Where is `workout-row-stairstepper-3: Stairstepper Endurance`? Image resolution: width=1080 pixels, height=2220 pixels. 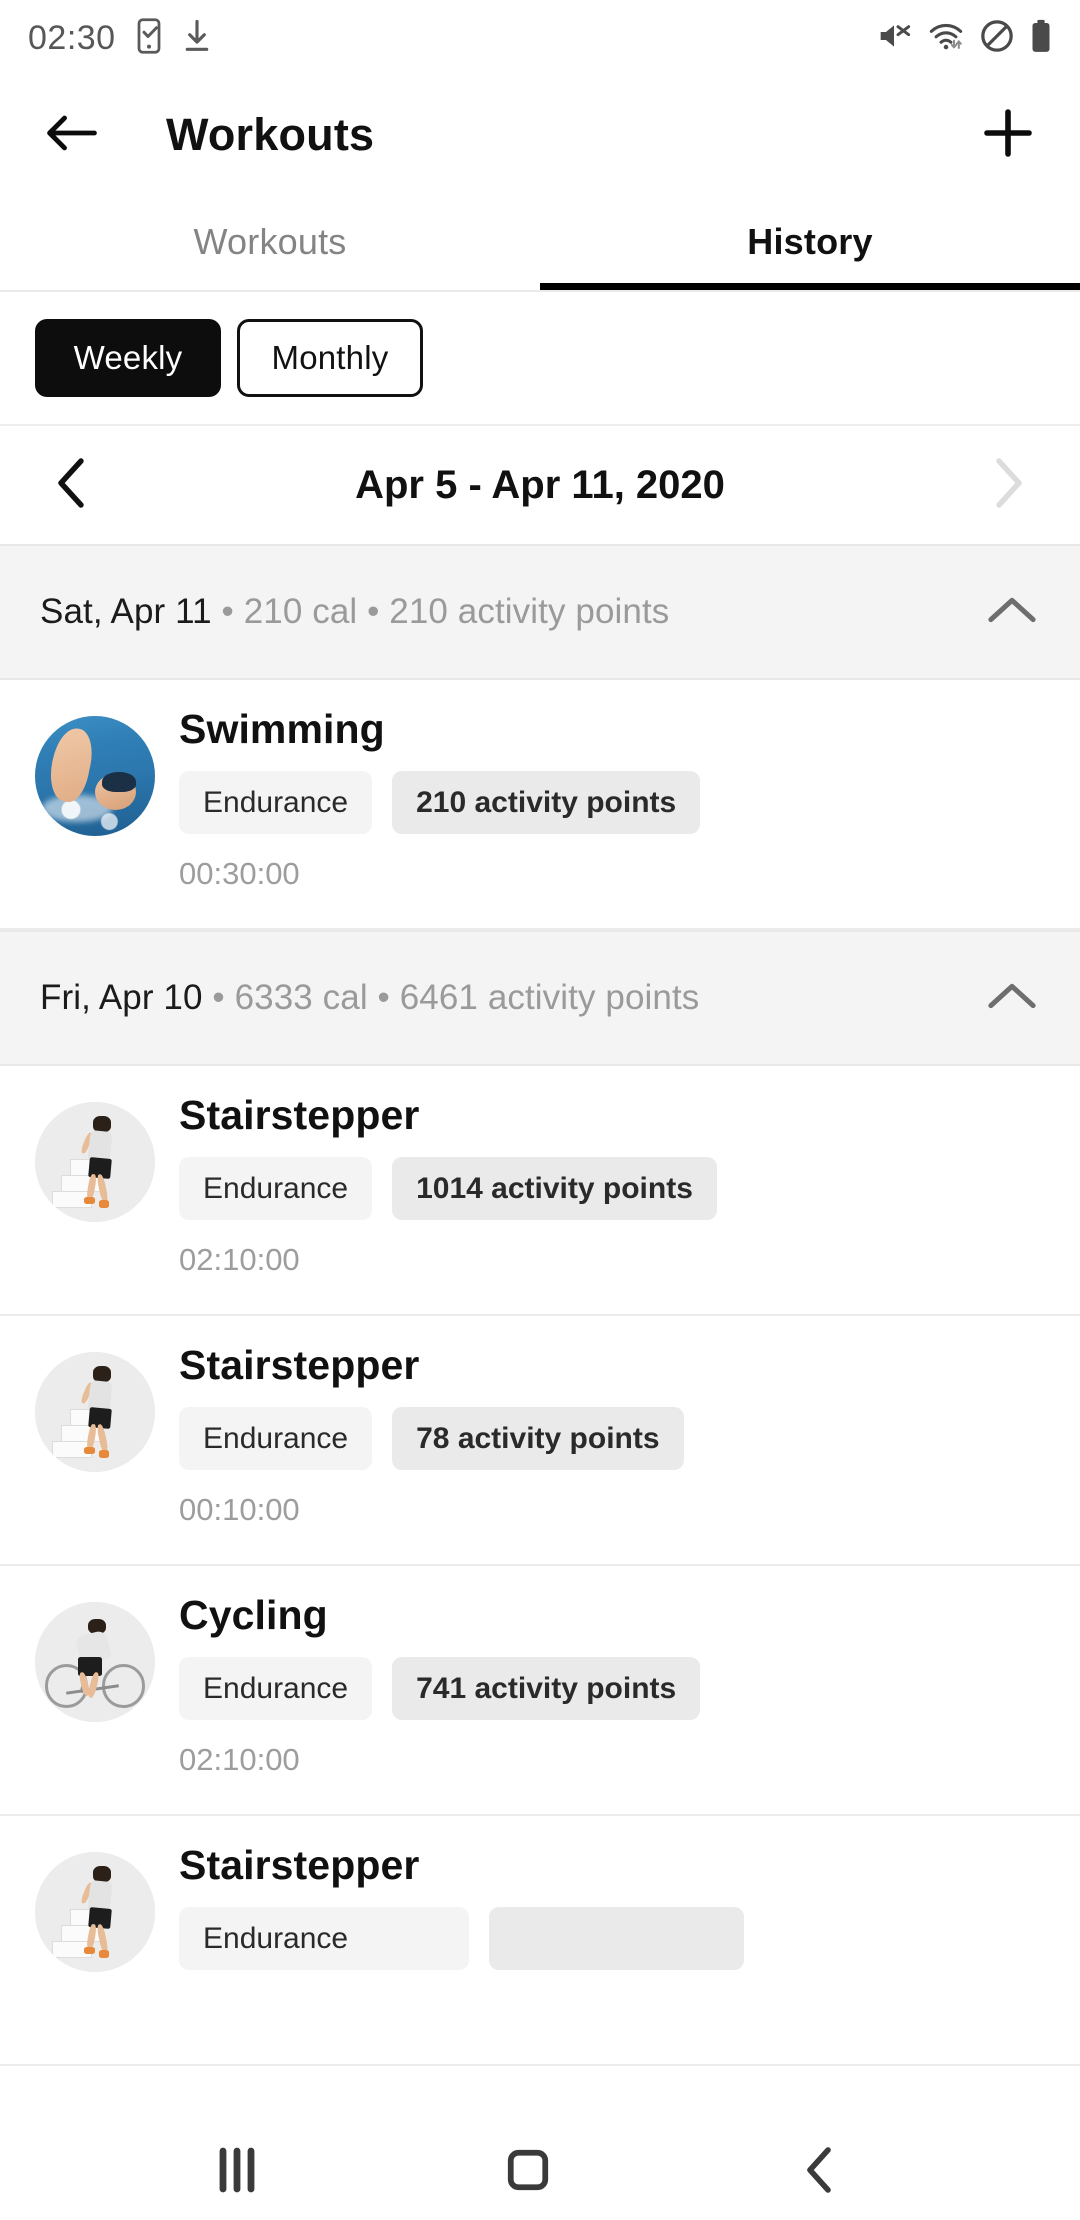
workout-row-stairstepper-3: Stairstepper Endurance is located at coordinates (540, 1941).